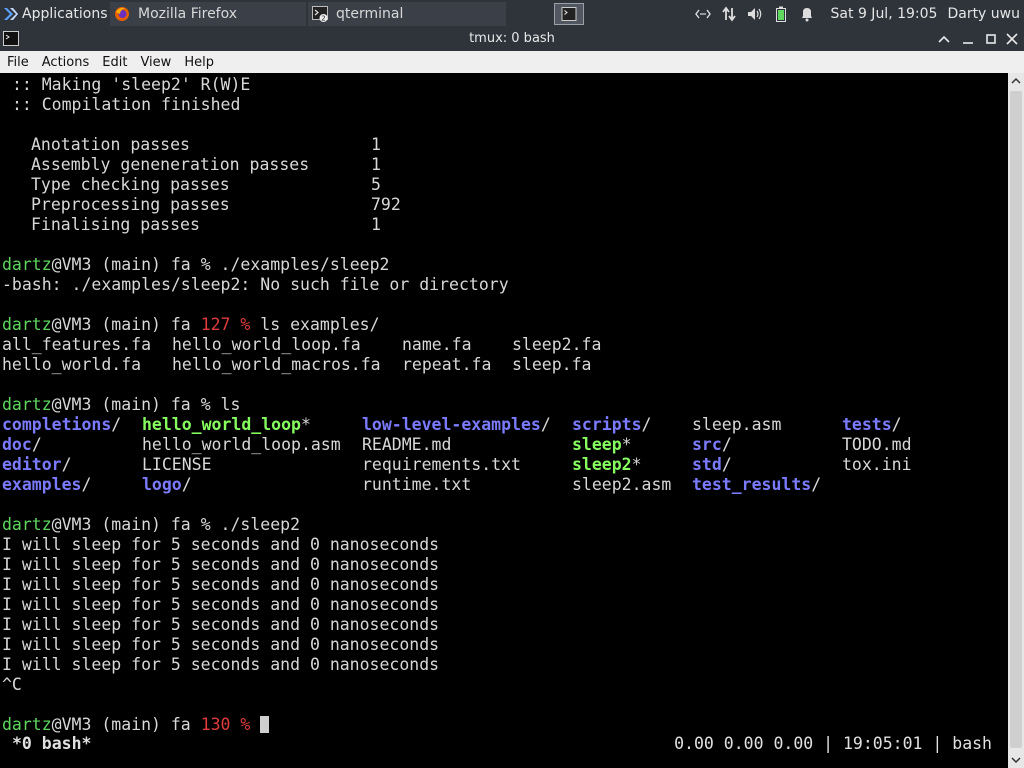  Describe the element at coordinates (451, 424) in the screenshot. I see `ls-entry-name: low-level-examples` at that location.